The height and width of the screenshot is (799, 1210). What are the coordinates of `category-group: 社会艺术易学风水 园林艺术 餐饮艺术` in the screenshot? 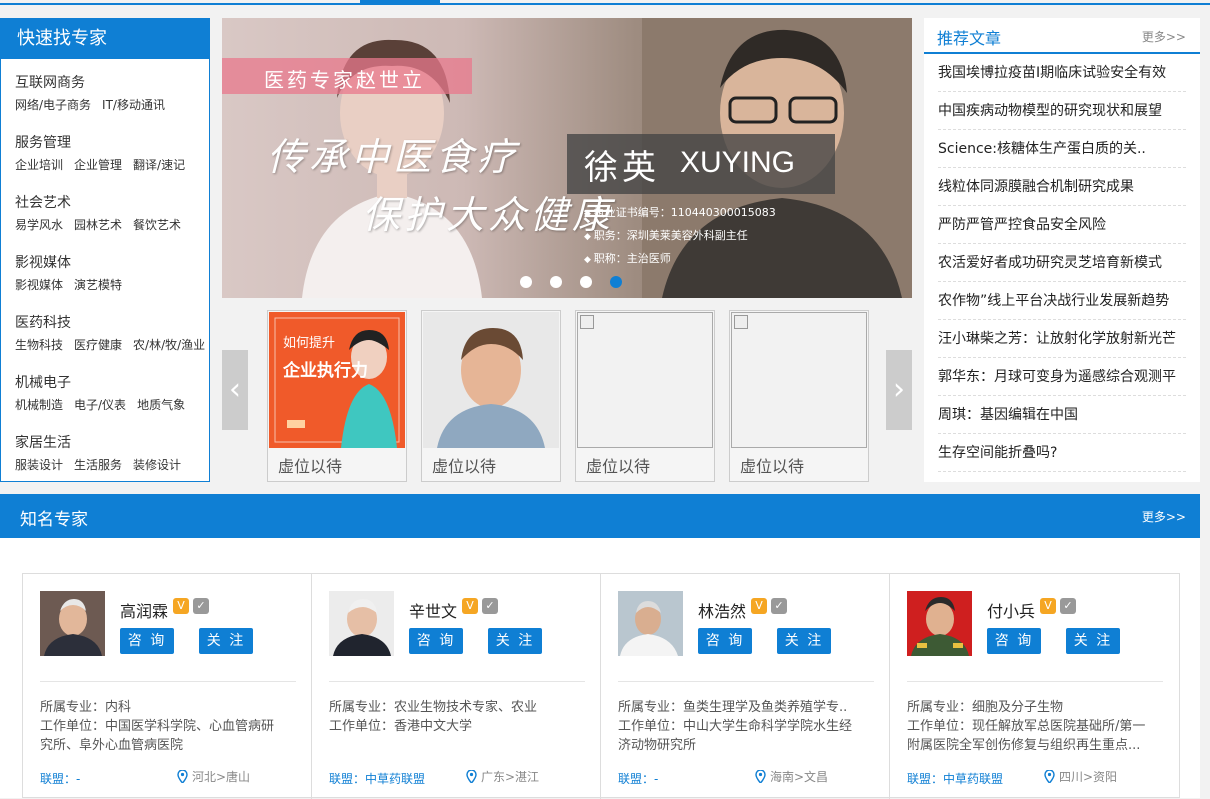 It's located at (105, 216).